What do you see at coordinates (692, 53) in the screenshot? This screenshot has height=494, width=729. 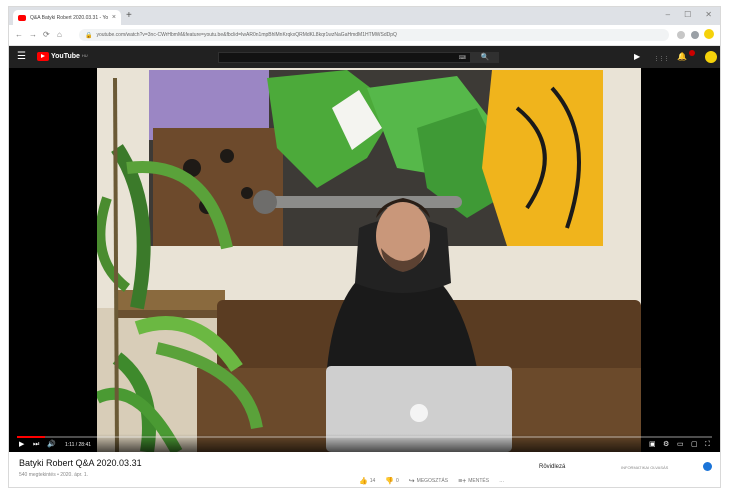 I see `notification-badge` at bounding box center [692, 53].